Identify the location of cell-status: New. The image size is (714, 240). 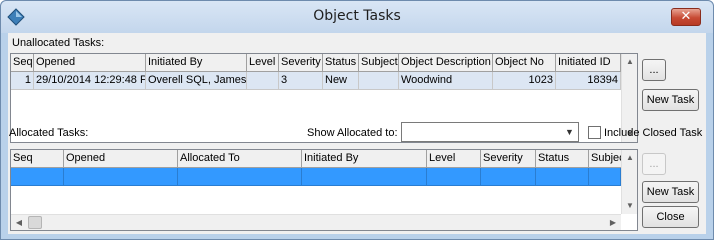
(341, 81).